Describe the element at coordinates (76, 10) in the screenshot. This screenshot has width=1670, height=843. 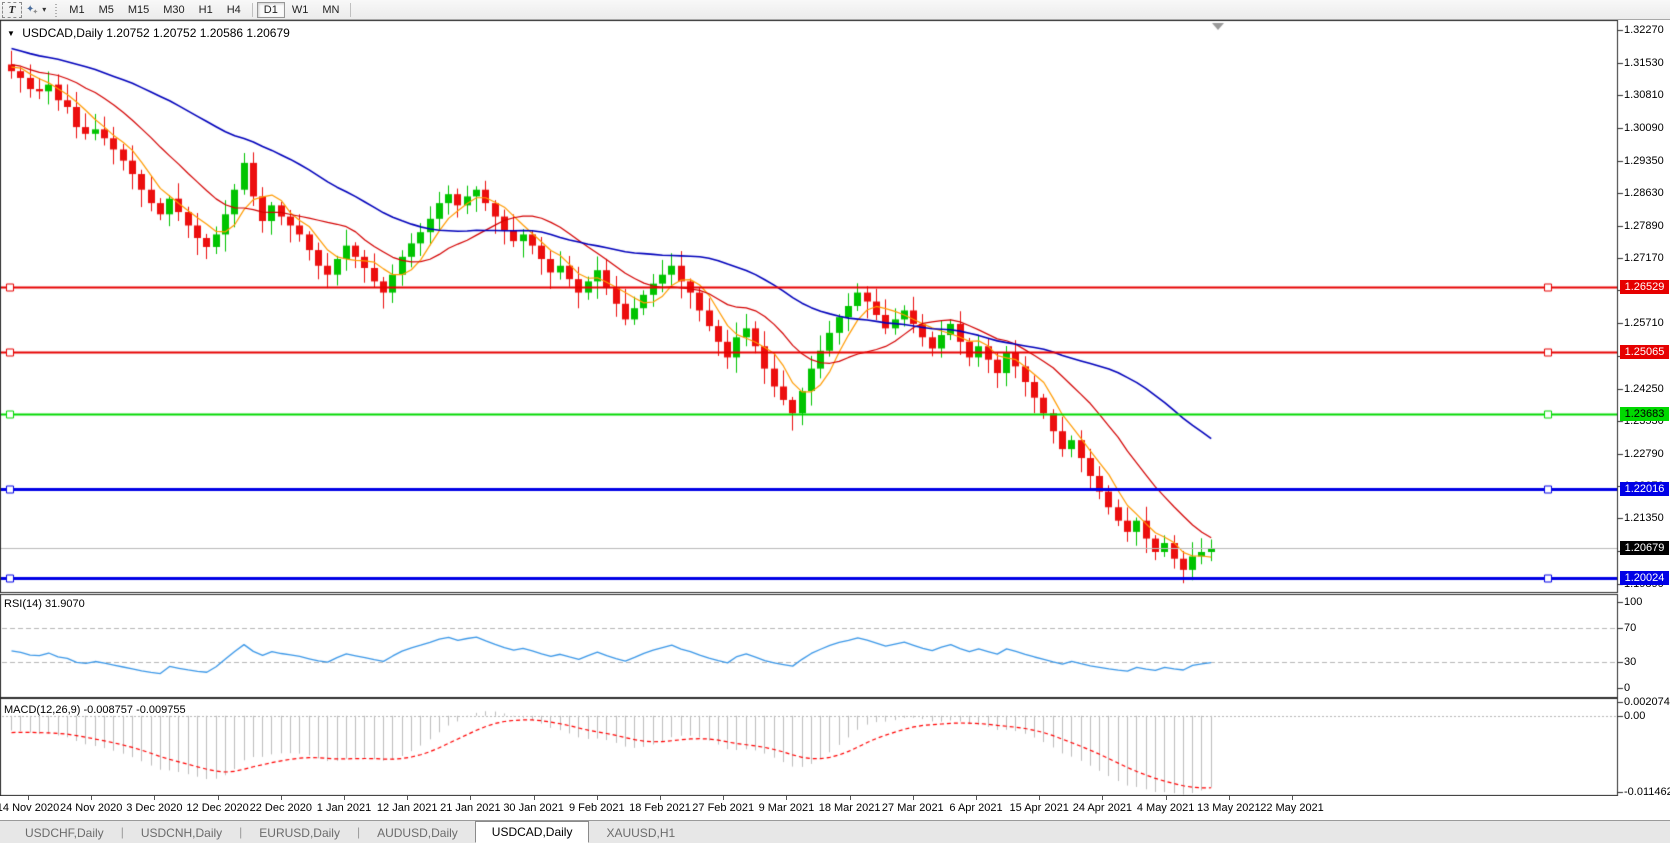
I see `timeframe-button-m1: M1` at that location.